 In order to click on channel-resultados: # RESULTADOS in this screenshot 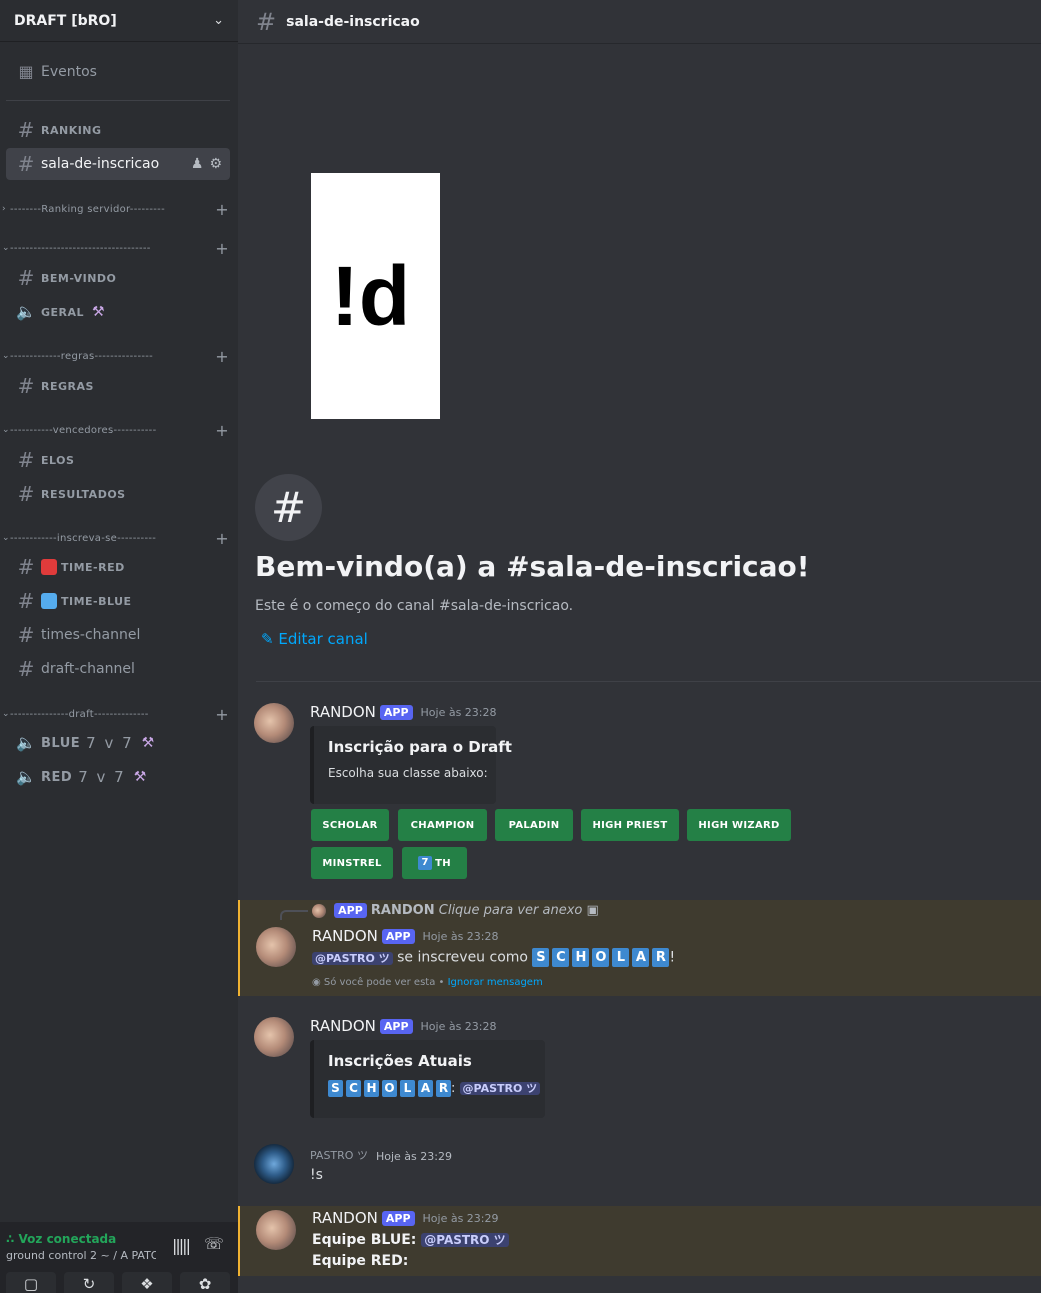, I will do `click(118, 494)`.